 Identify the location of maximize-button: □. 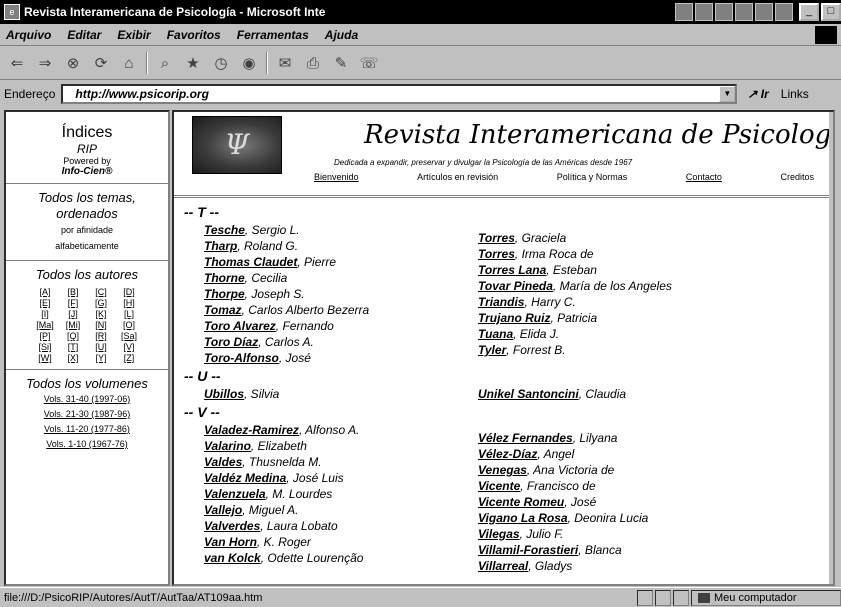
(831, 12).